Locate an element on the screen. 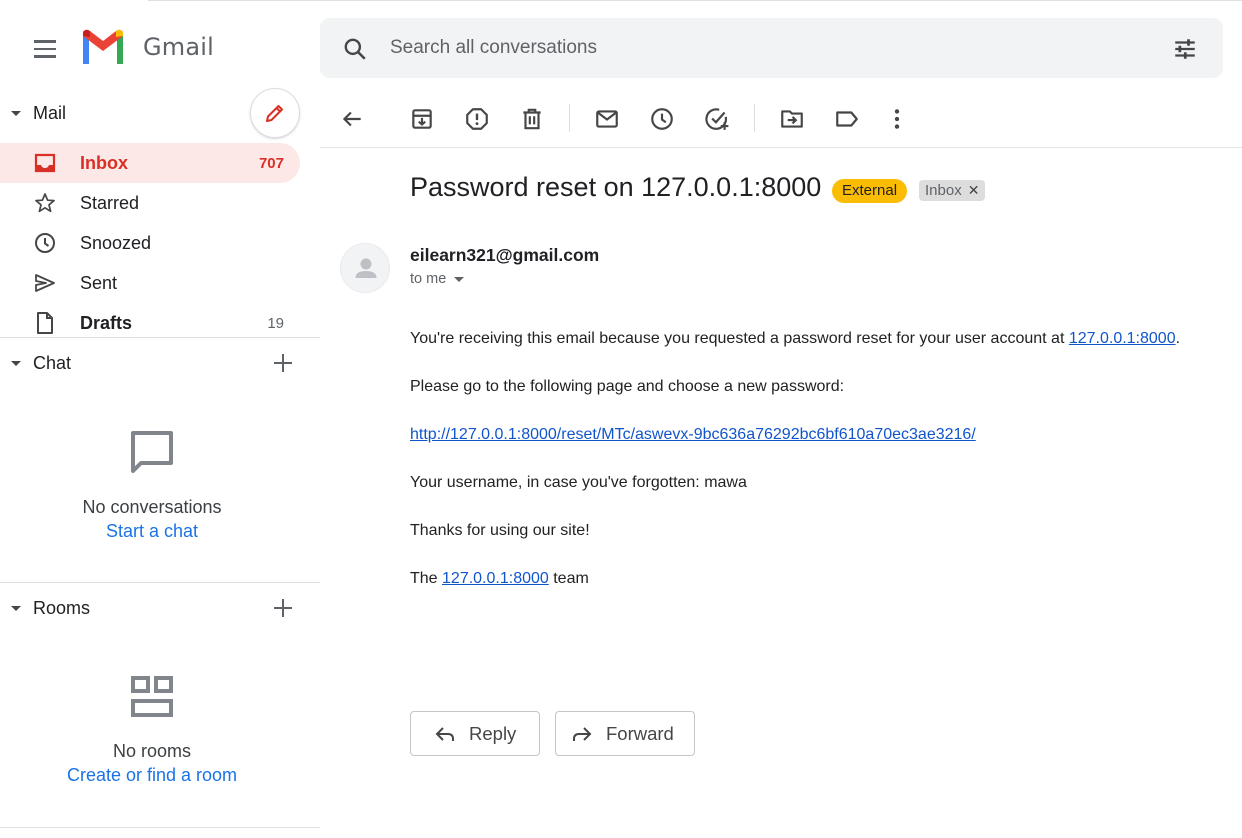 This screenshot has height=838, width=1242. sidebar-item-sent: Sent is located at coordinates (150, 283).